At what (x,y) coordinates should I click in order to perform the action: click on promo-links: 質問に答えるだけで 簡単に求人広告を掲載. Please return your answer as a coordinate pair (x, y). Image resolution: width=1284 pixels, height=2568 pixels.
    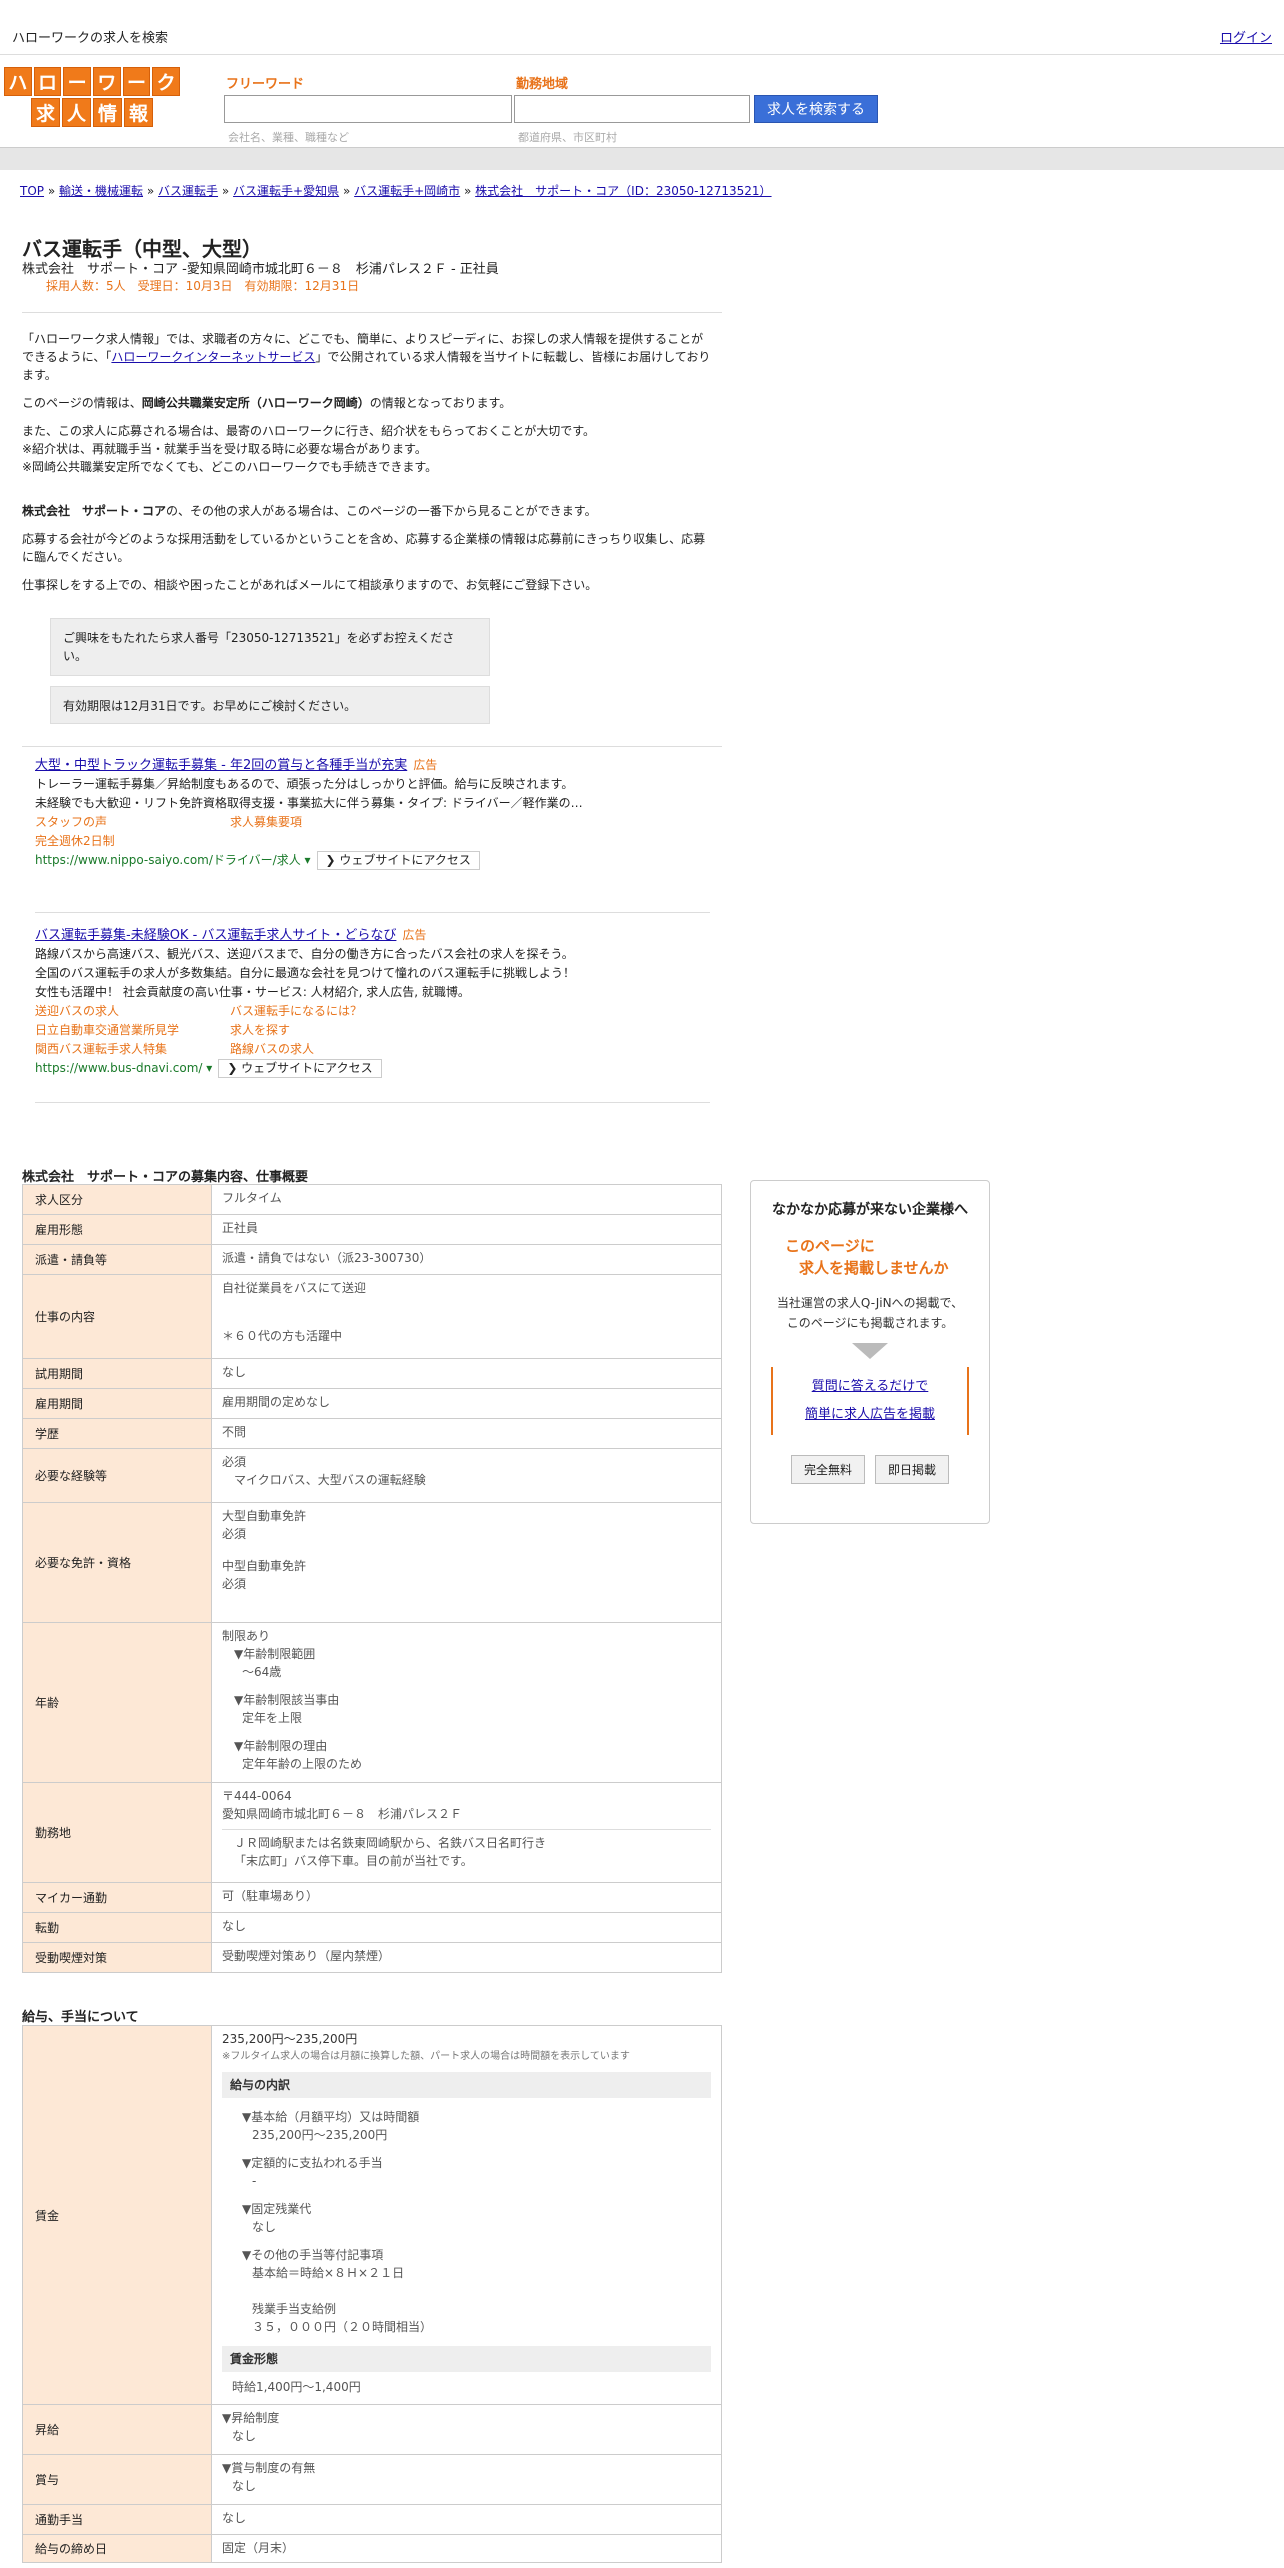
    Looking at the image, I should click on (870, 1401).